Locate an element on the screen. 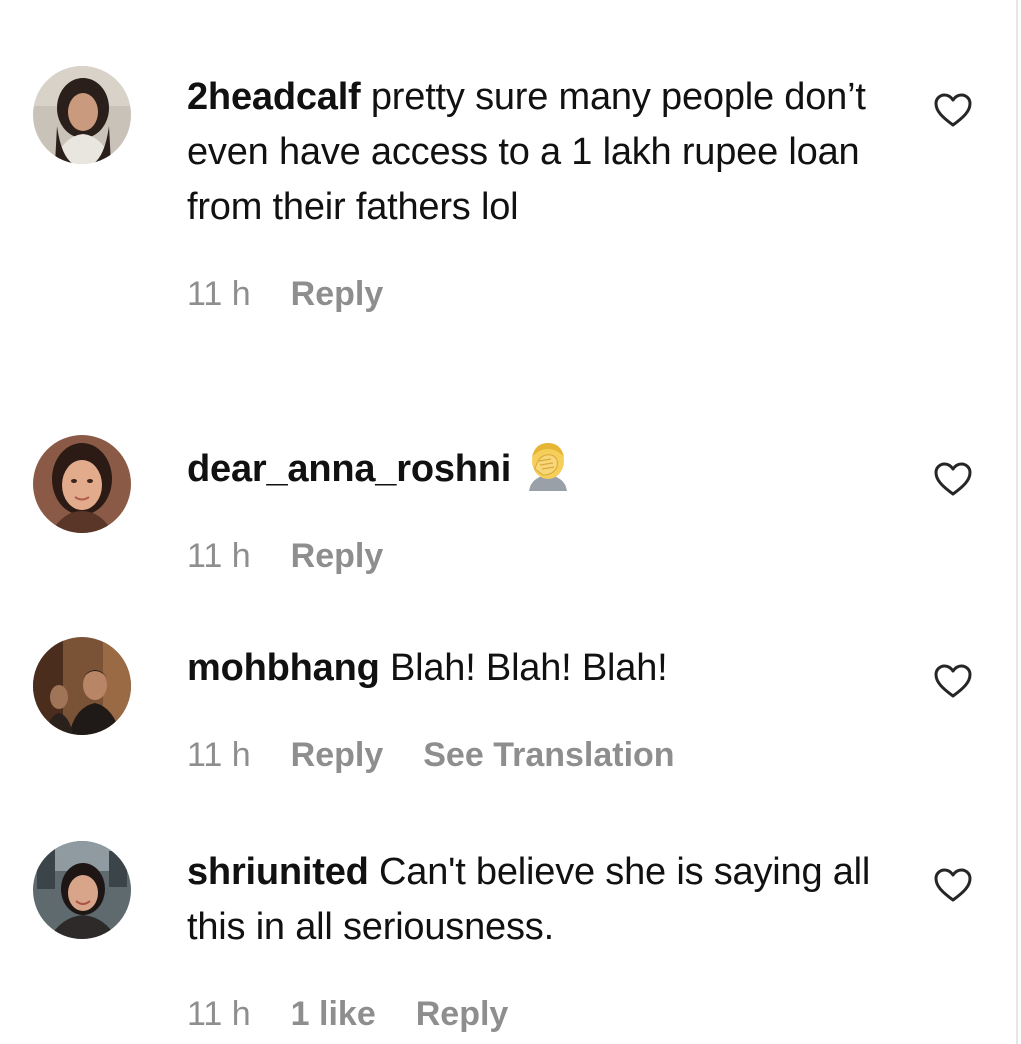 This screenshot has height=1044, width=1021. scroll-edge is located at coordinates (1017, 522).